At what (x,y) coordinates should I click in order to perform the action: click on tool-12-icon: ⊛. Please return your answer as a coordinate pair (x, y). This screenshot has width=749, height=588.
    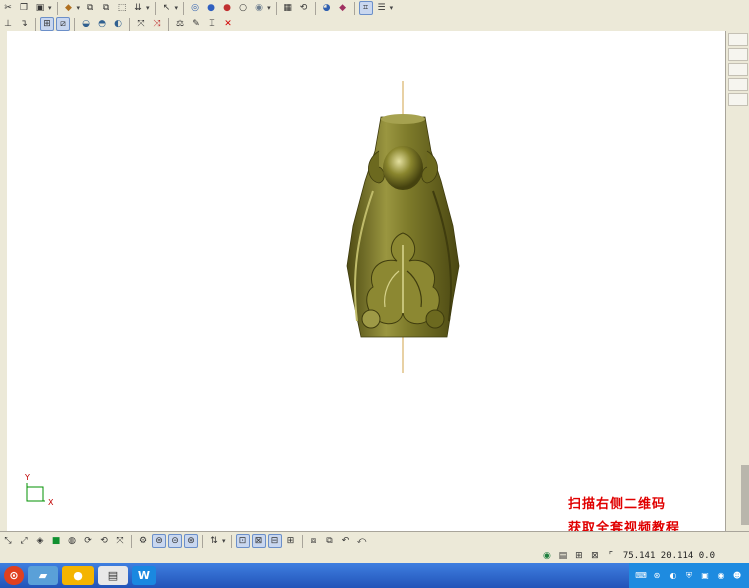
    Looking at the image, I should click on (191, 541).